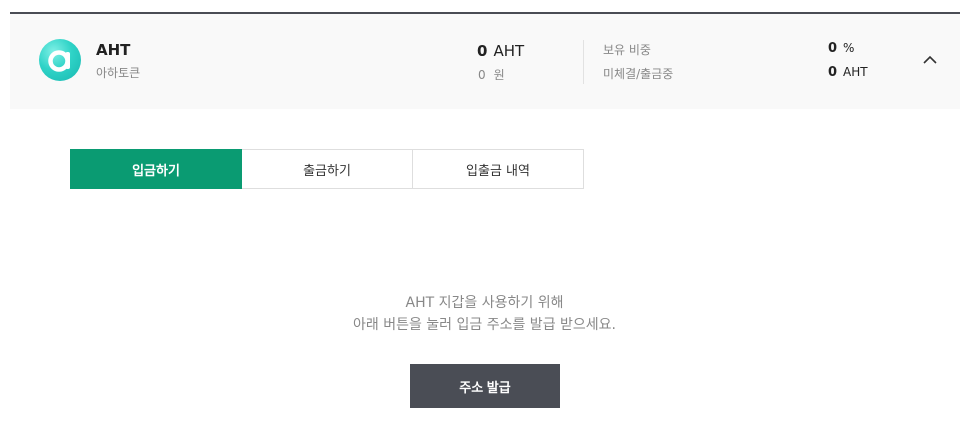 The image size is (969, 436). I want to click on coin-symbol: AHT, so click(113, 50).